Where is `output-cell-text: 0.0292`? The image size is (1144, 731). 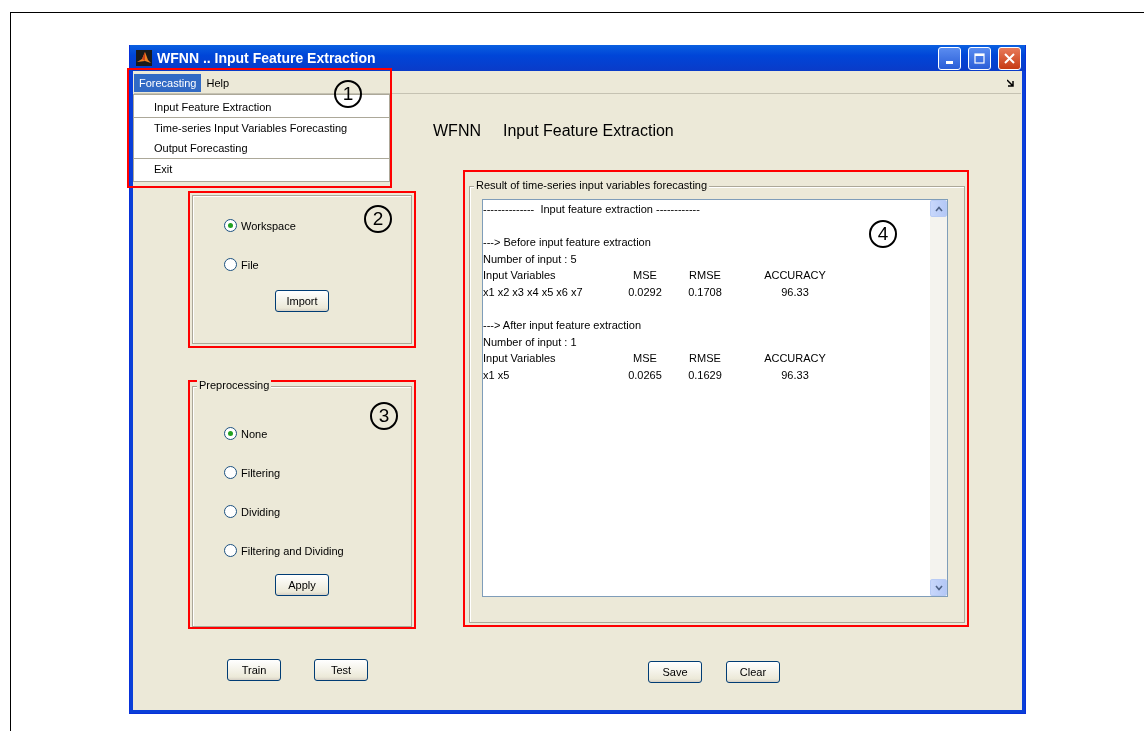
output-cell-text: 0.0292 is located at coordinates (645, 292).